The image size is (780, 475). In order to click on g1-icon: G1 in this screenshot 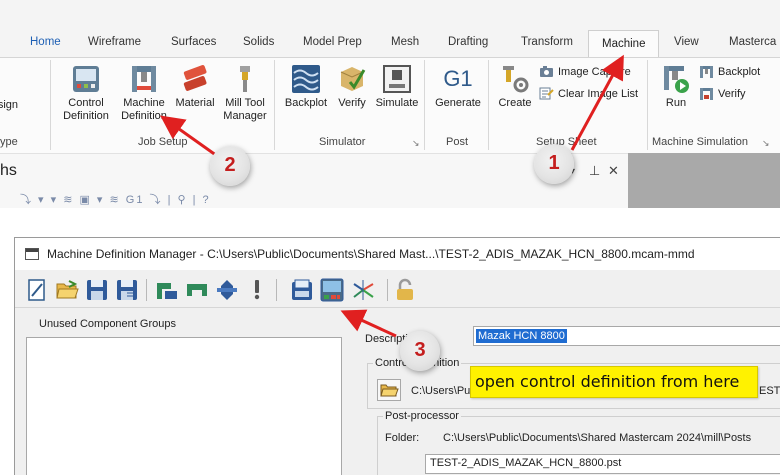, I will do `click(458, 78)`.